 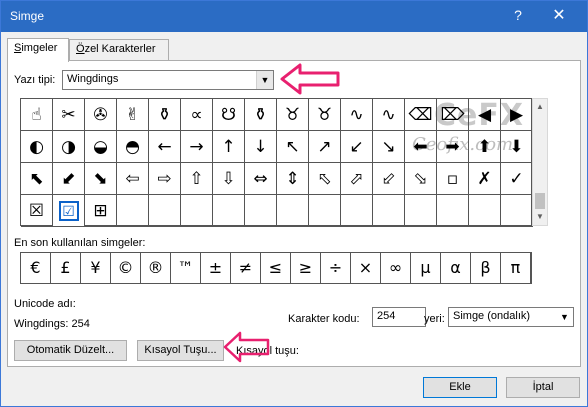 I want to click on symbol-cell: ⬅, so click(x=421, y=147).